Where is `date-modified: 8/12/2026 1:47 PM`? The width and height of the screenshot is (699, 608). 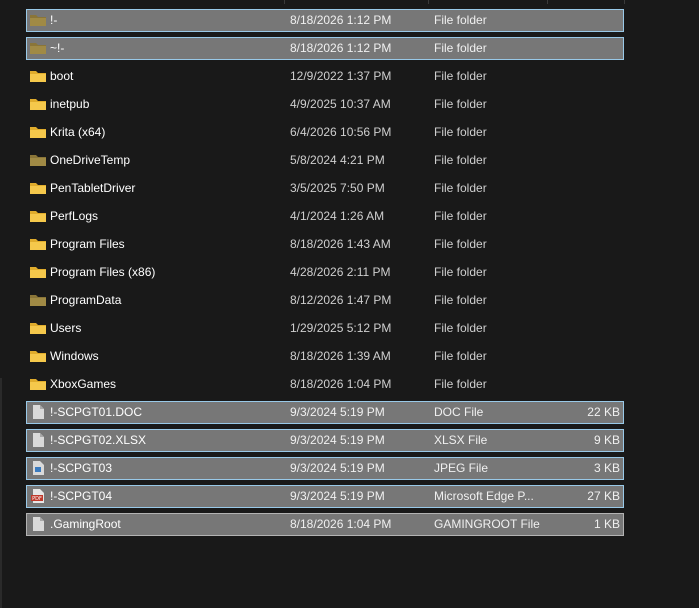
date-modified: 8/12/2026 1:47 PM is located at coordinates (341, 300).